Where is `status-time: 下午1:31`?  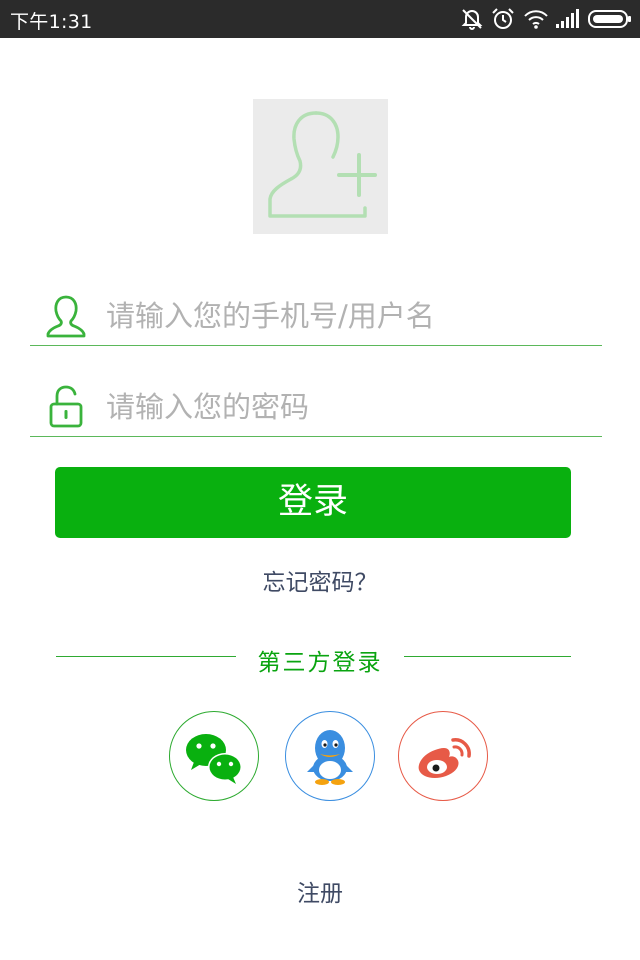
status-time: 下午1:31 is located at coordinates (51, 22).